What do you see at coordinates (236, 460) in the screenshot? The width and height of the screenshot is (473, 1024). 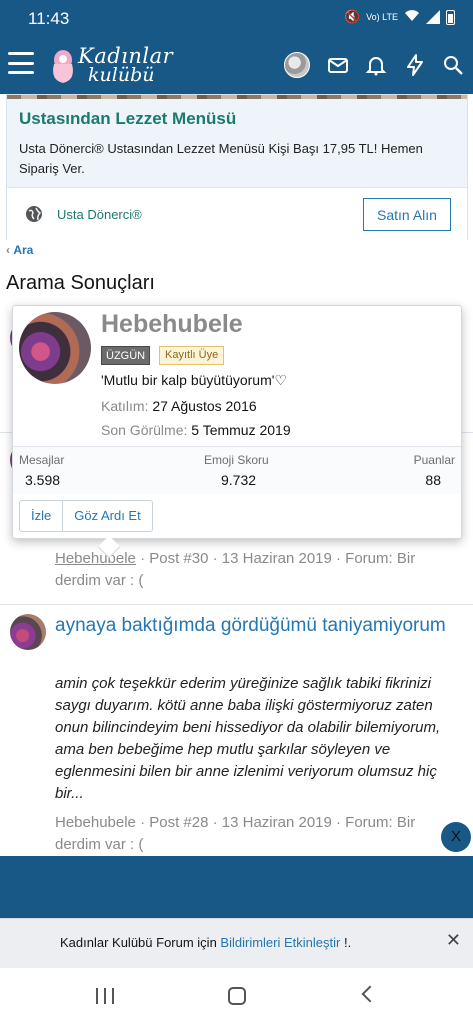 I see `stat-label-emoji-score: Emoji Skoru` at bounding box center [236, 460].